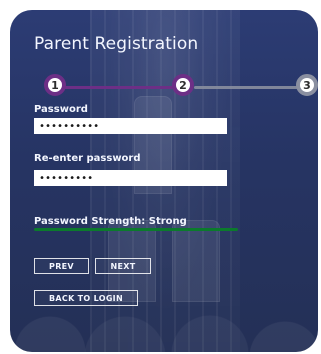 This screenshot has height=354, width=321. Describe the element at coordinates (246, 87) in the screenshot. I see `stepper-remaining-line` at that location.